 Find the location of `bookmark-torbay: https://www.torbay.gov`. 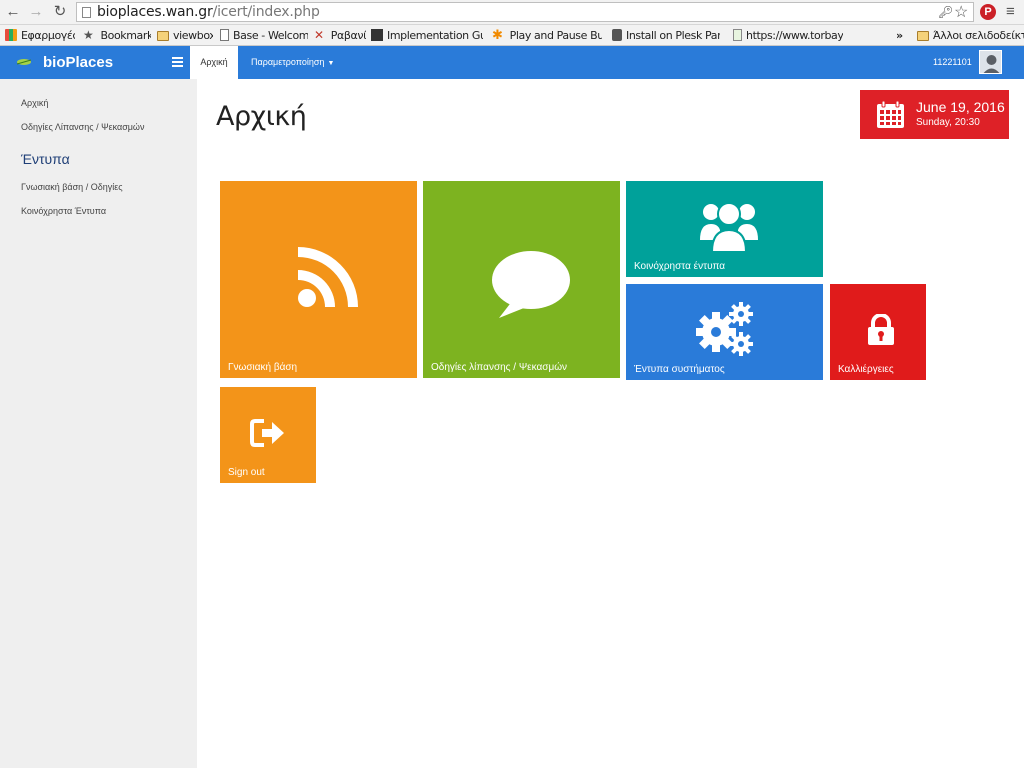

bookmark-torbay: https://www.torbay.gov is located at coordinates (788, 35).